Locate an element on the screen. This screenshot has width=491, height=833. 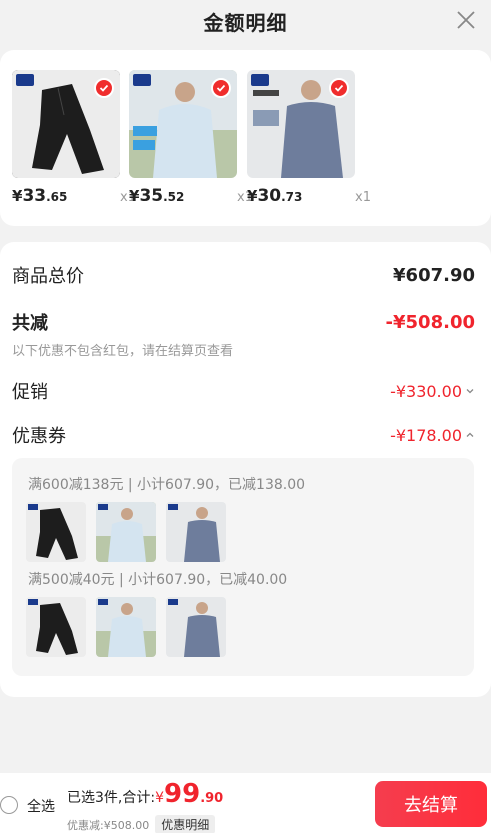
total-price-row: 商品总价 ¥607.90 is located at coordinates (243, 275).